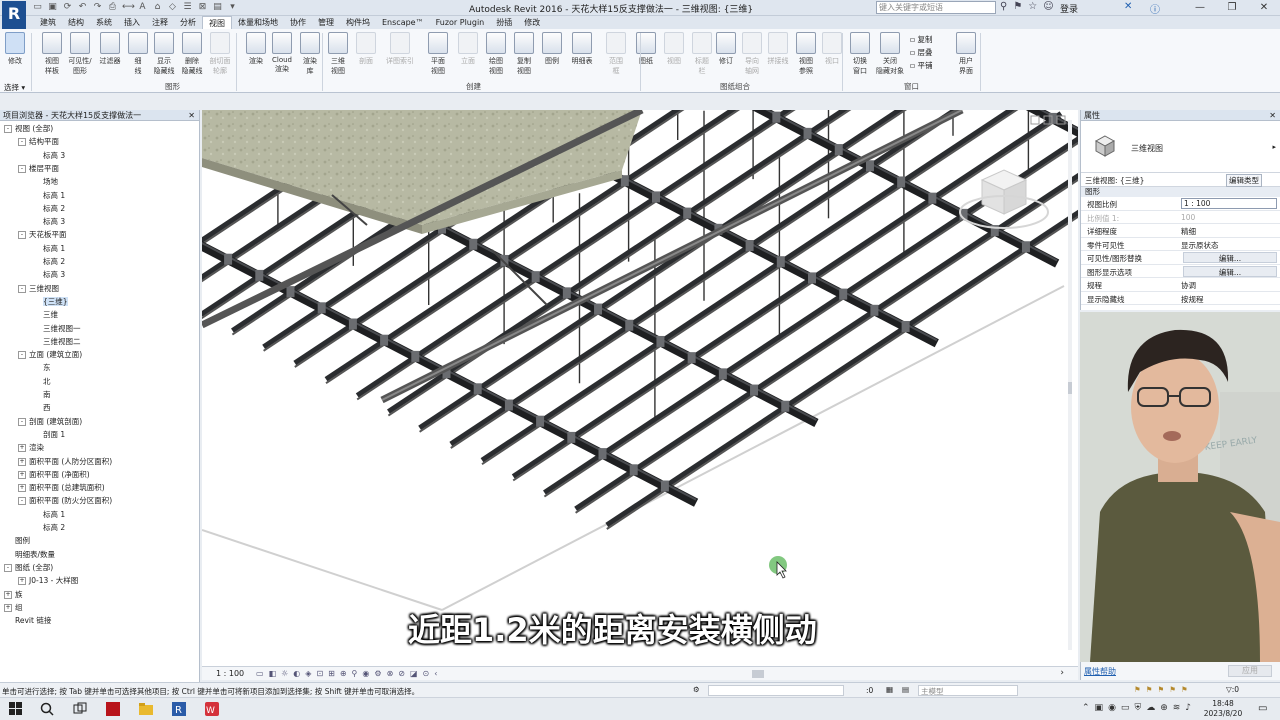 Image resolution: width=1280 pixels, height=720 pixels. I want to click on revit-app-button: R, so click(14, 15).